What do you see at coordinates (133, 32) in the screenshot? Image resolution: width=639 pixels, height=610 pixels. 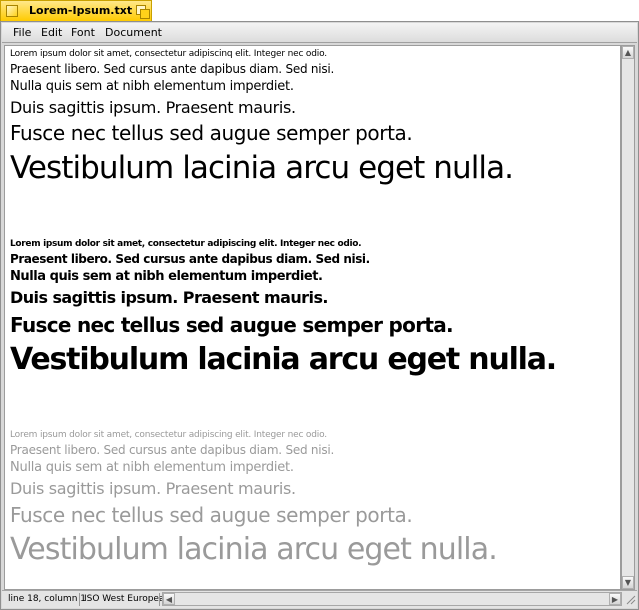 I see `menu-document: Document` at bounding box center [133, 32].